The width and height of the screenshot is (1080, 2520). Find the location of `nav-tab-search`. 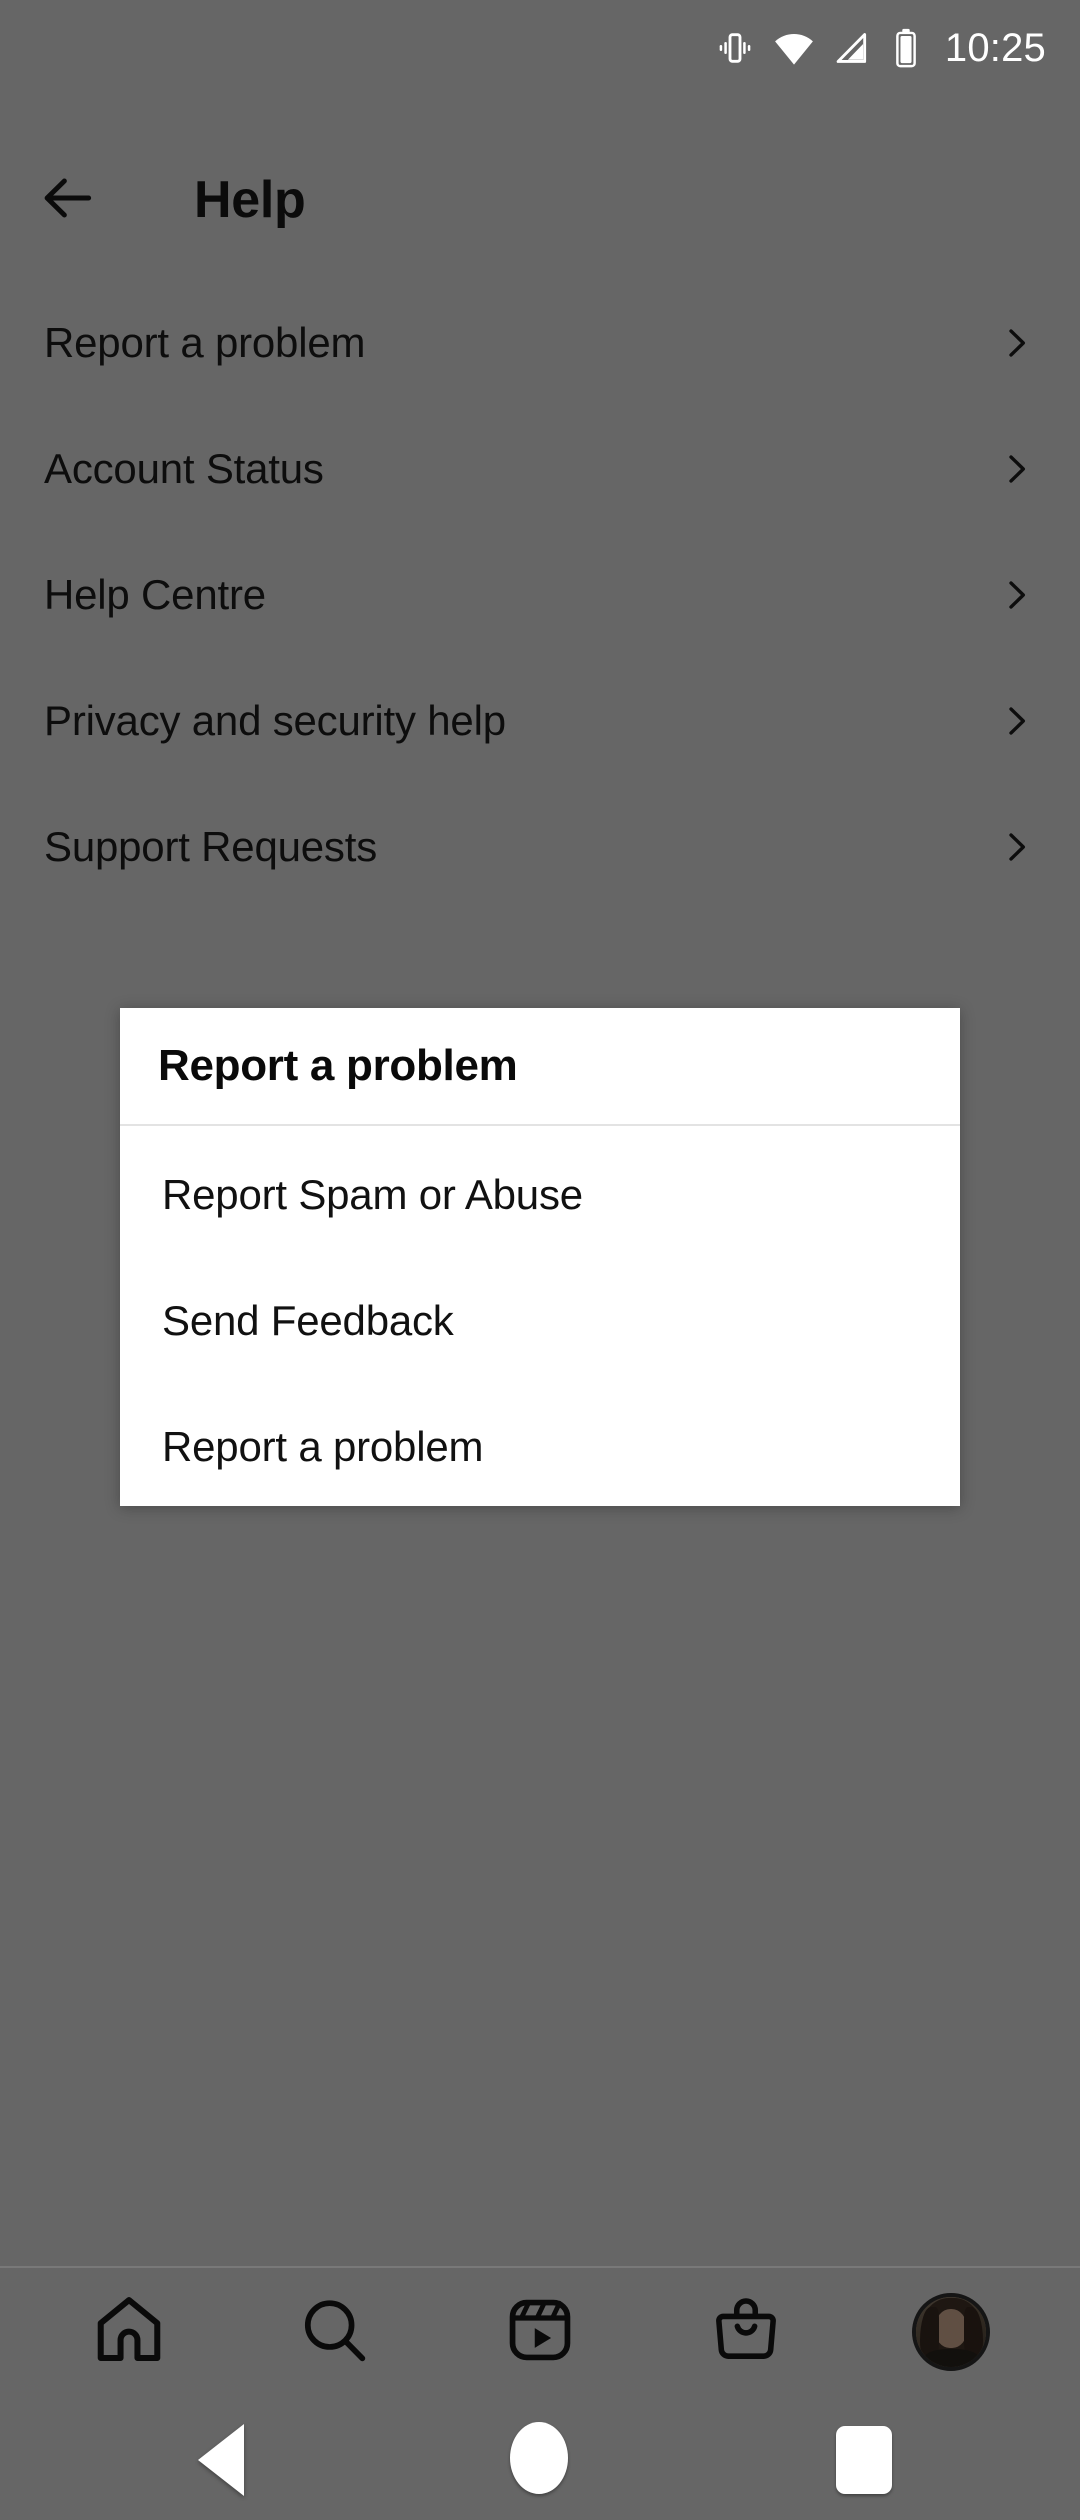

nav-tab-search is located at coordinates (334, 2332).